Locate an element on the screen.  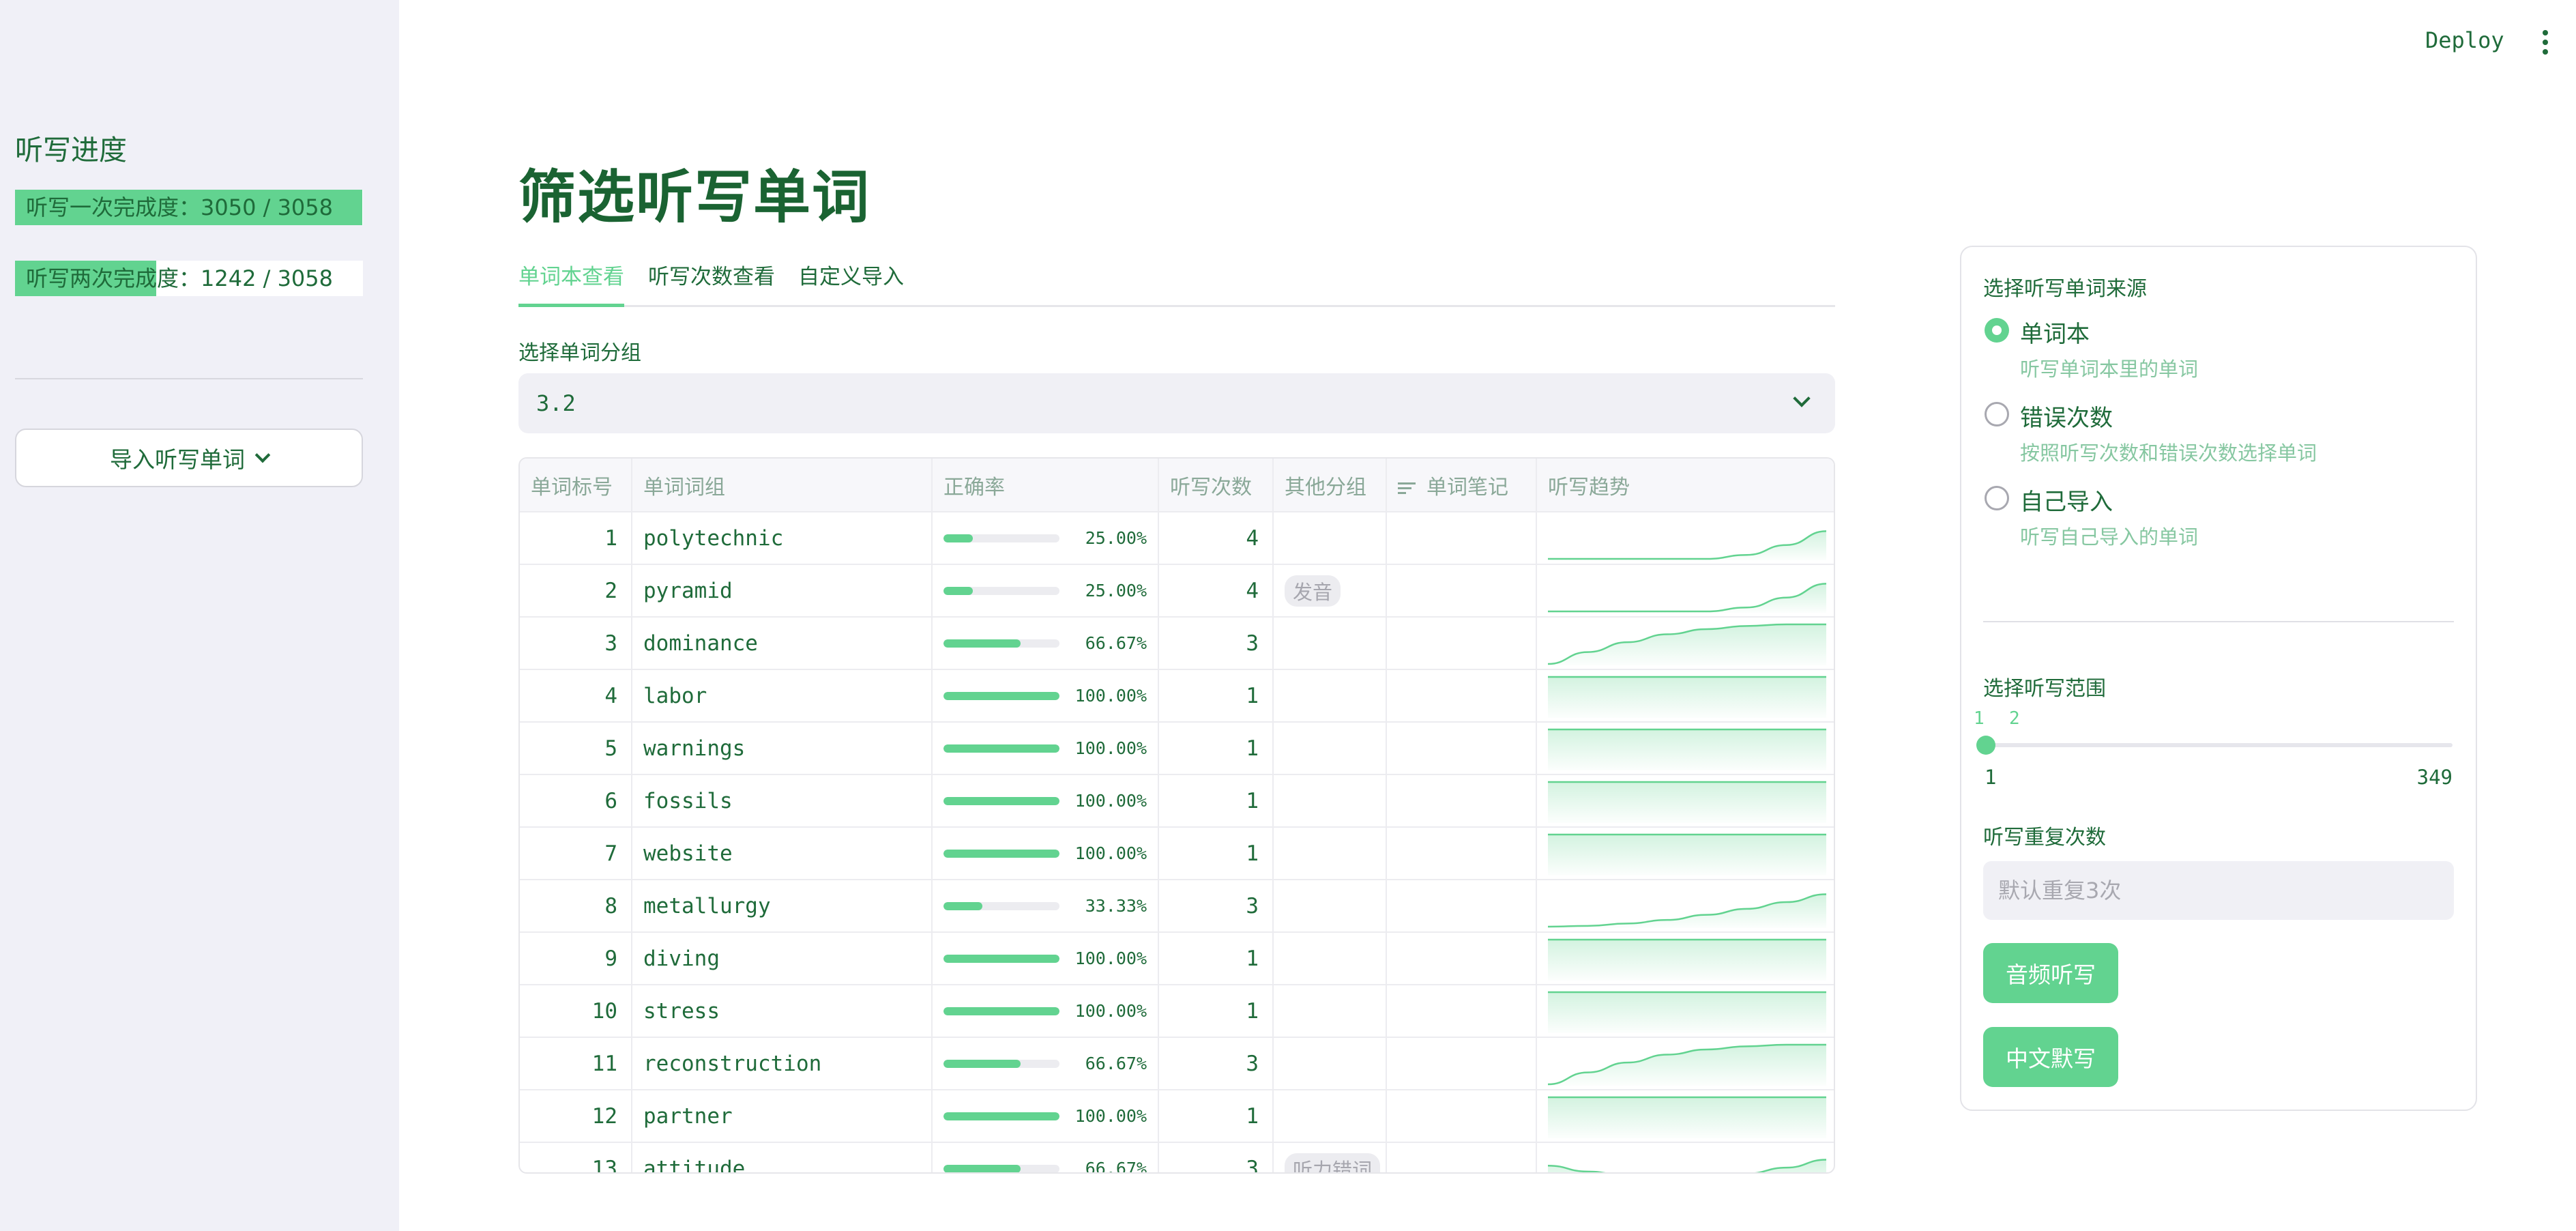
col-header-accuracy: 正确率 is located at coordinates (1045, 486).